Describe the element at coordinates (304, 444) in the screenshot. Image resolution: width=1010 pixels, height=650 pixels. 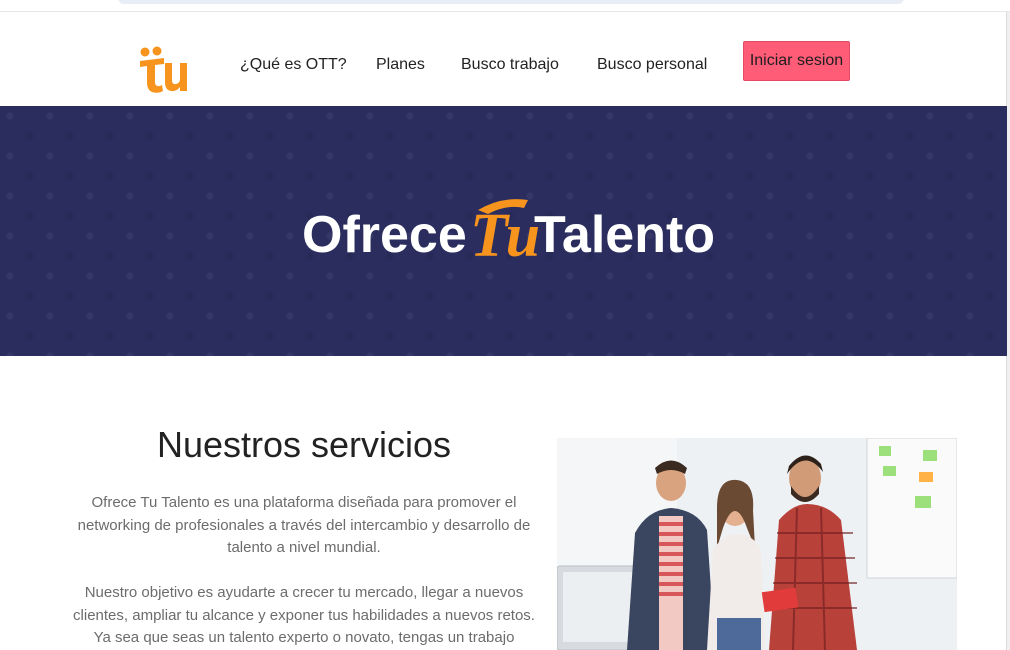
I see `services-title: Nuestros servicios` at that location.